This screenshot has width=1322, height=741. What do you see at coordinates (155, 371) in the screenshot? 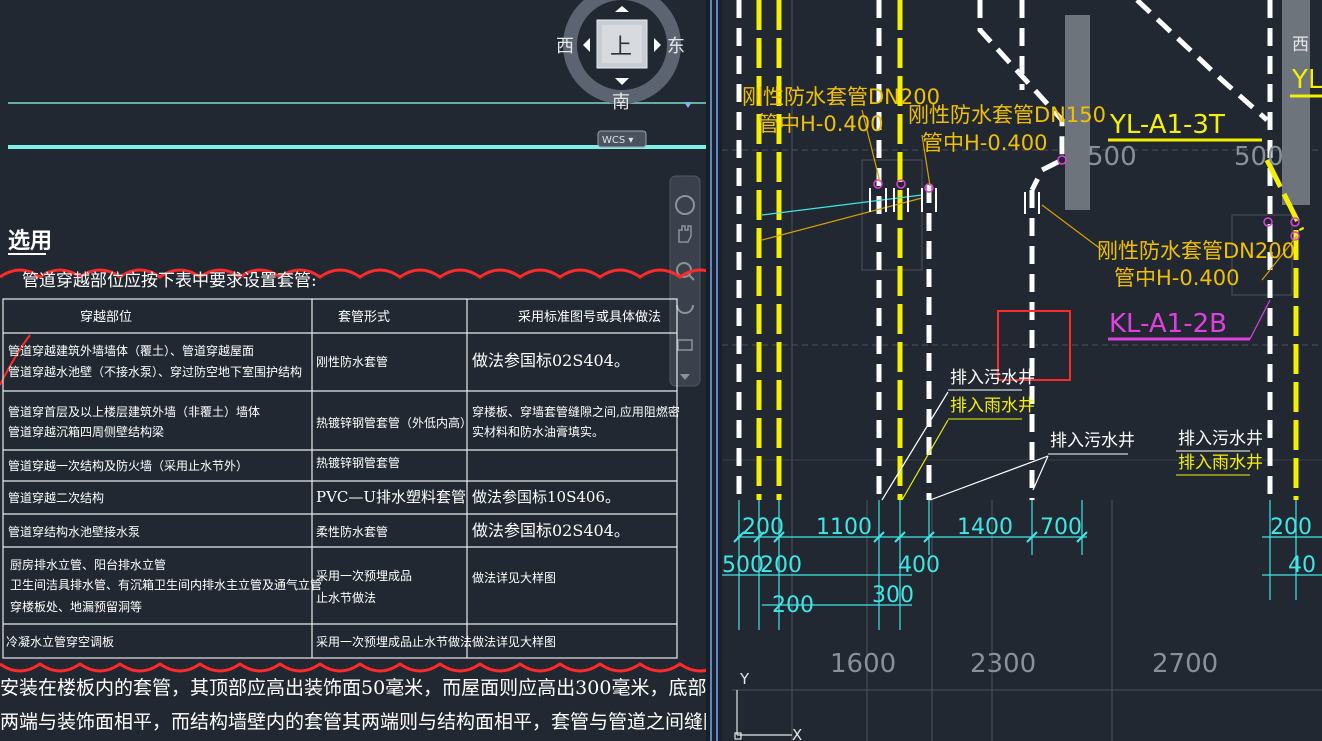
I see `table-cell: 管道穿越水池壁（不接水泵）、穿过防空地下室围护结构` at bounding box center [155, 371].